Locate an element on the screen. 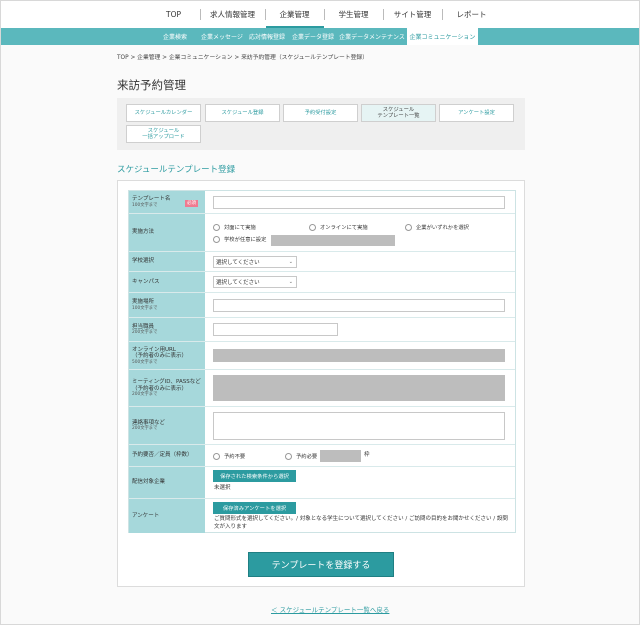 The height and width of the screenshot is (625, 640). tab-schedule-register: スケジュール登録 is located at coordinates (242, 113).